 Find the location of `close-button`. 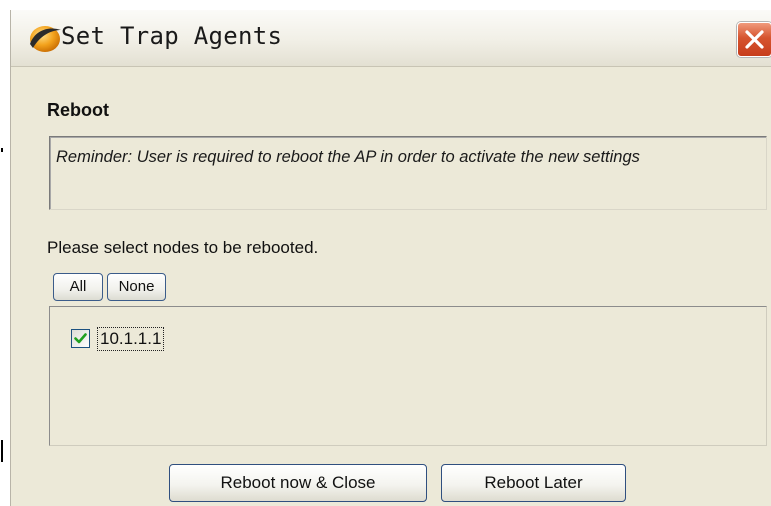

close-button is located at coordinates (754, 39).